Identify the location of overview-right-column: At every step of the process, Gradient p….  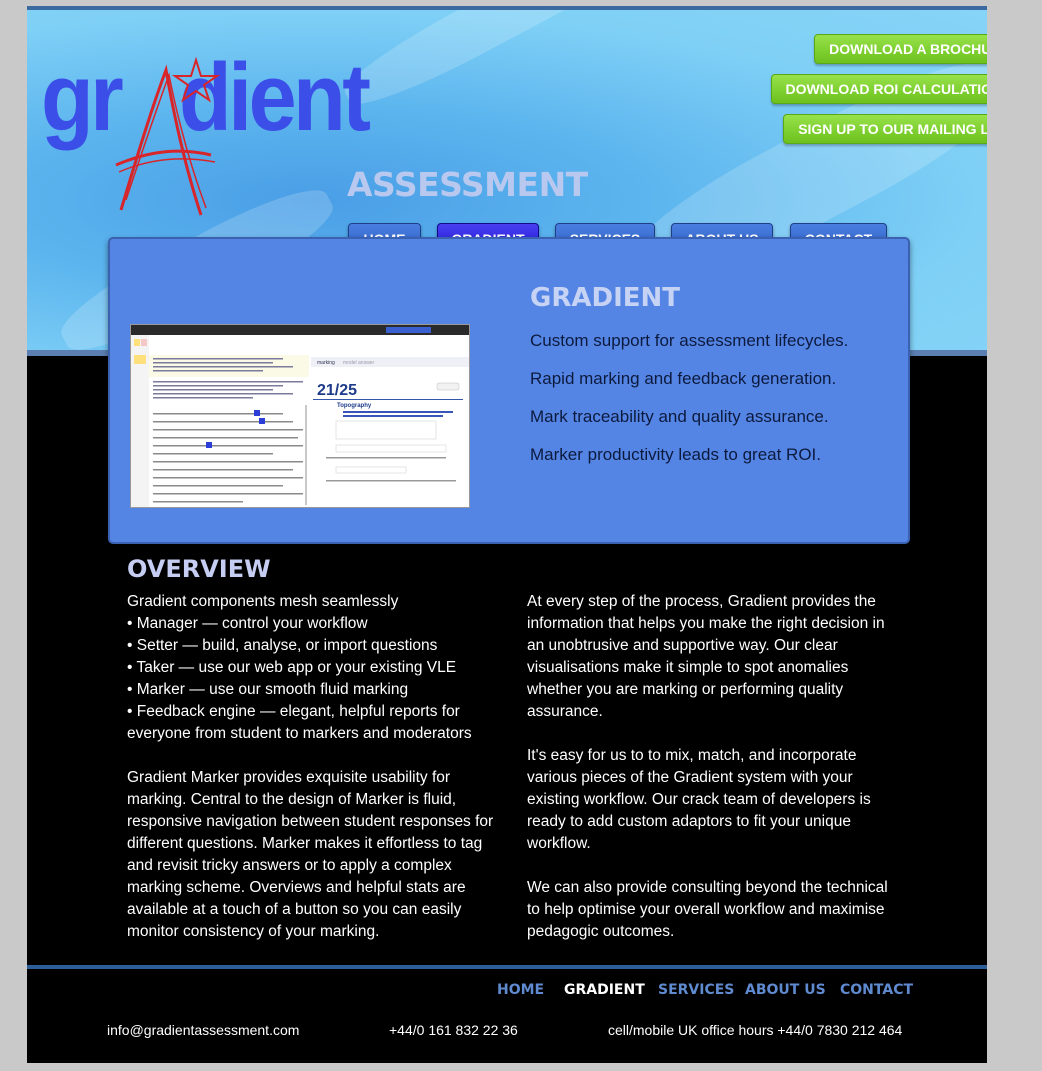
(714, 778).